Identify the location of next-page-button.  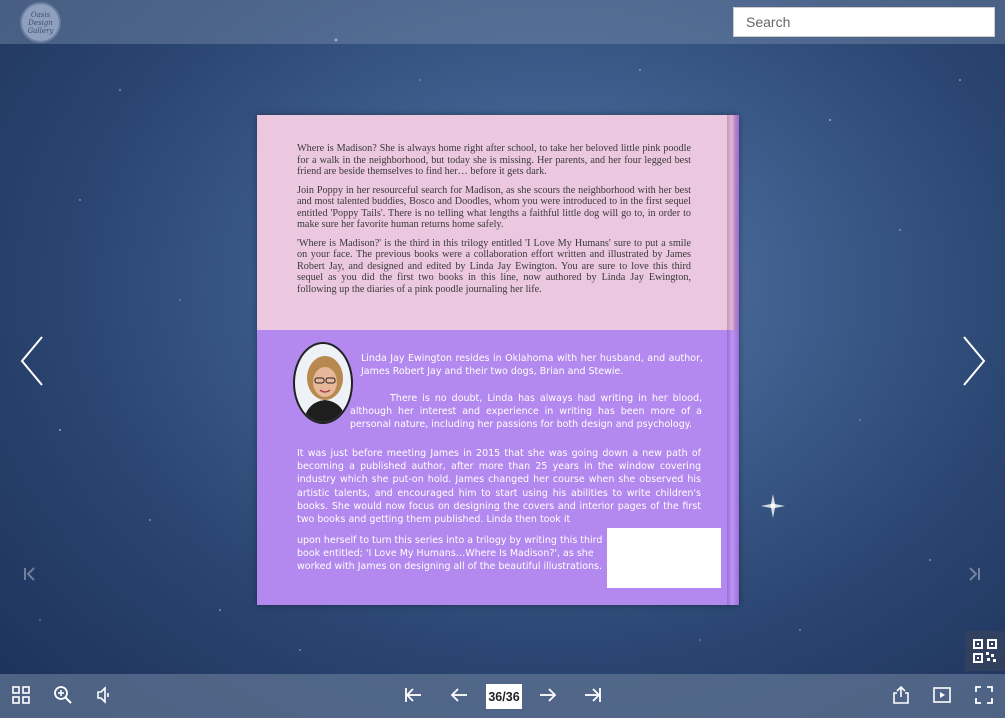
(548, 695).